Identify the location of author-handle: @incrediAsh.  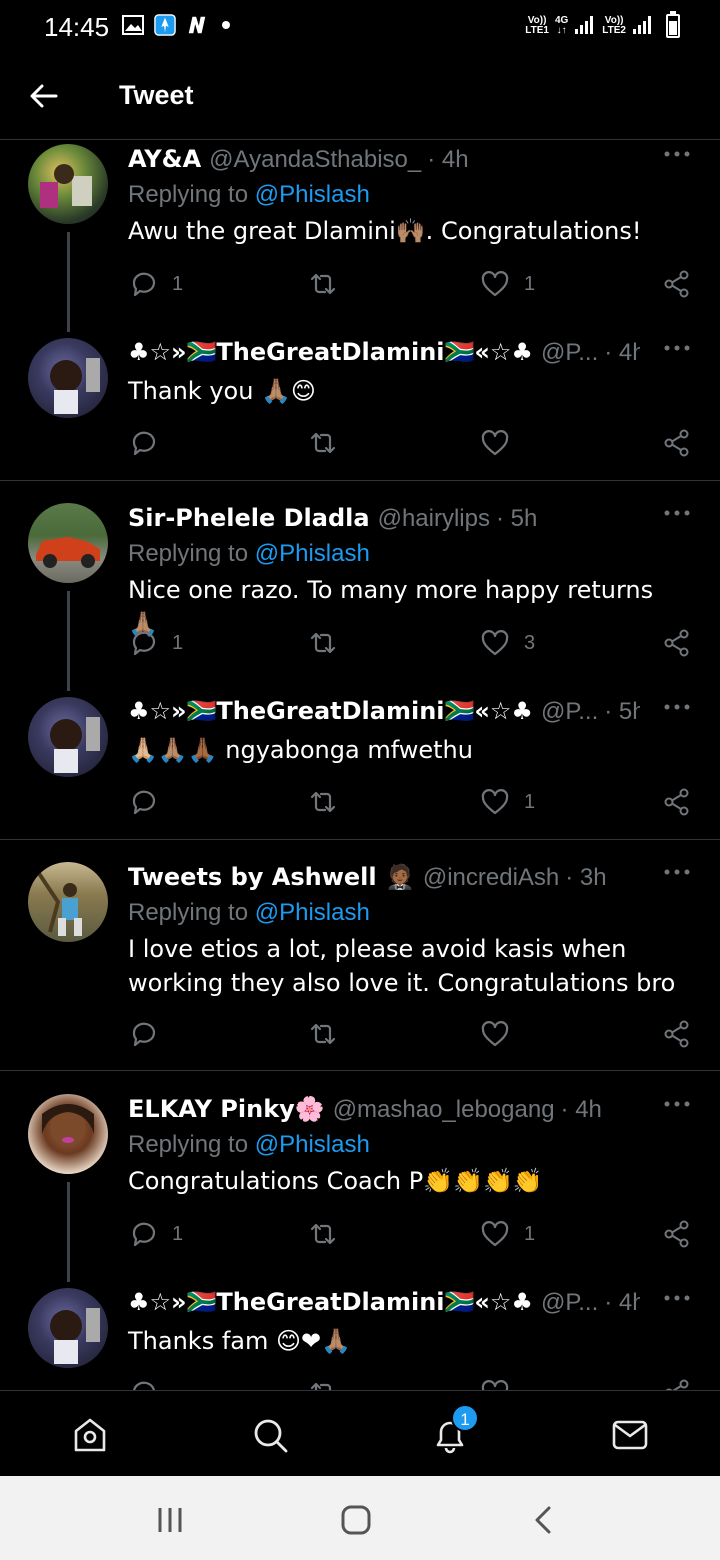
(491, 878).